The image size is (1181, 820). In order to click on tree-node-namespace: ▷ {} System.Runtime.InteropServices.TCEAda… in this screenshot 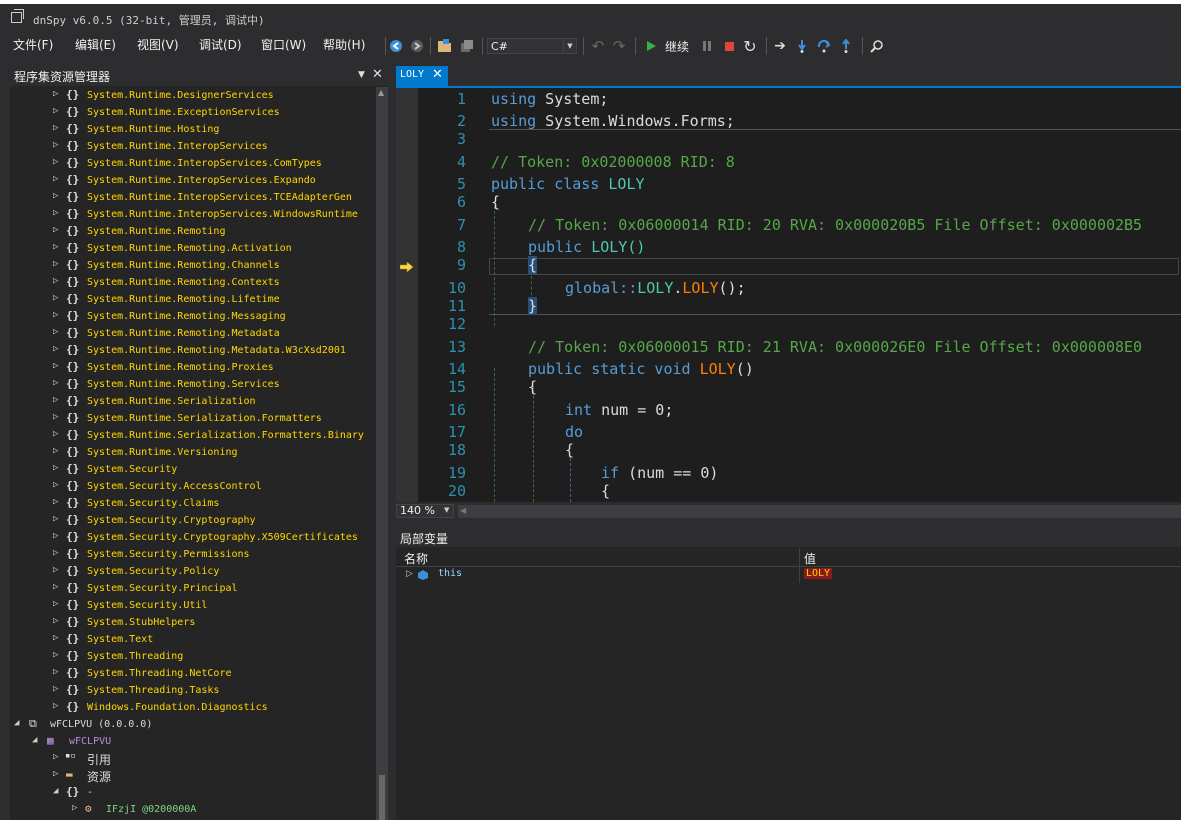, I will do `click(193, 197)`.